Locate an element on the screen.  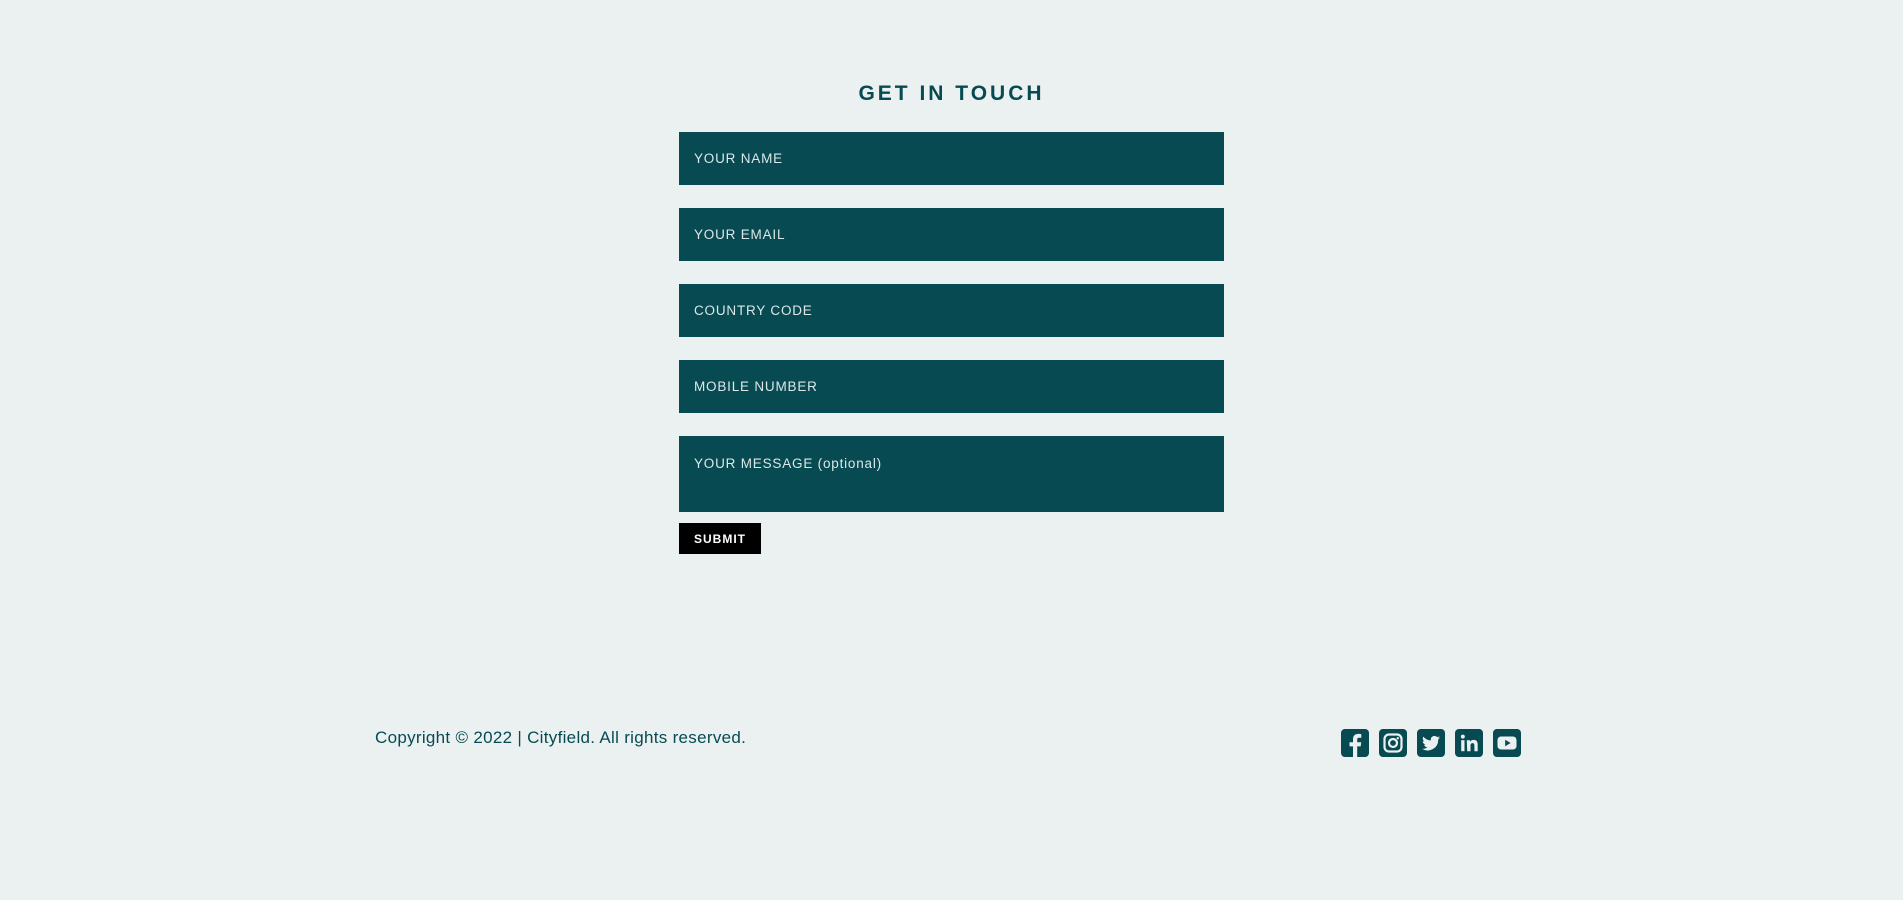
twitter-link is located at coordinates (1431, 743).